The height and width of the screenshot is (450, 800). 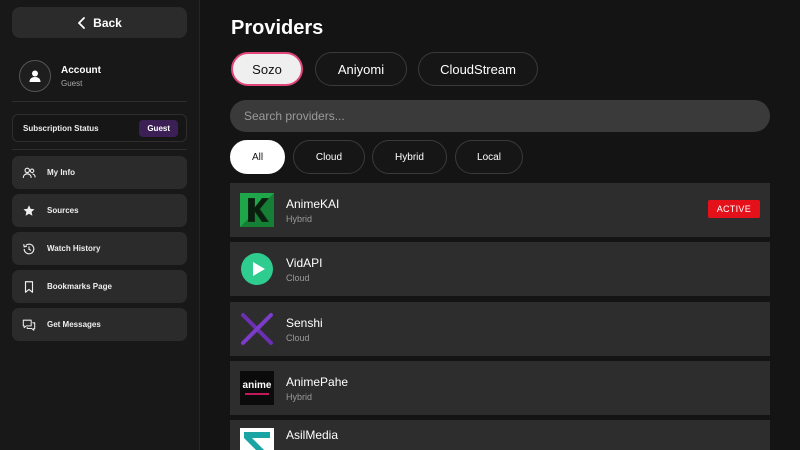 I want to click on avatar, so click(x=35, y=76).